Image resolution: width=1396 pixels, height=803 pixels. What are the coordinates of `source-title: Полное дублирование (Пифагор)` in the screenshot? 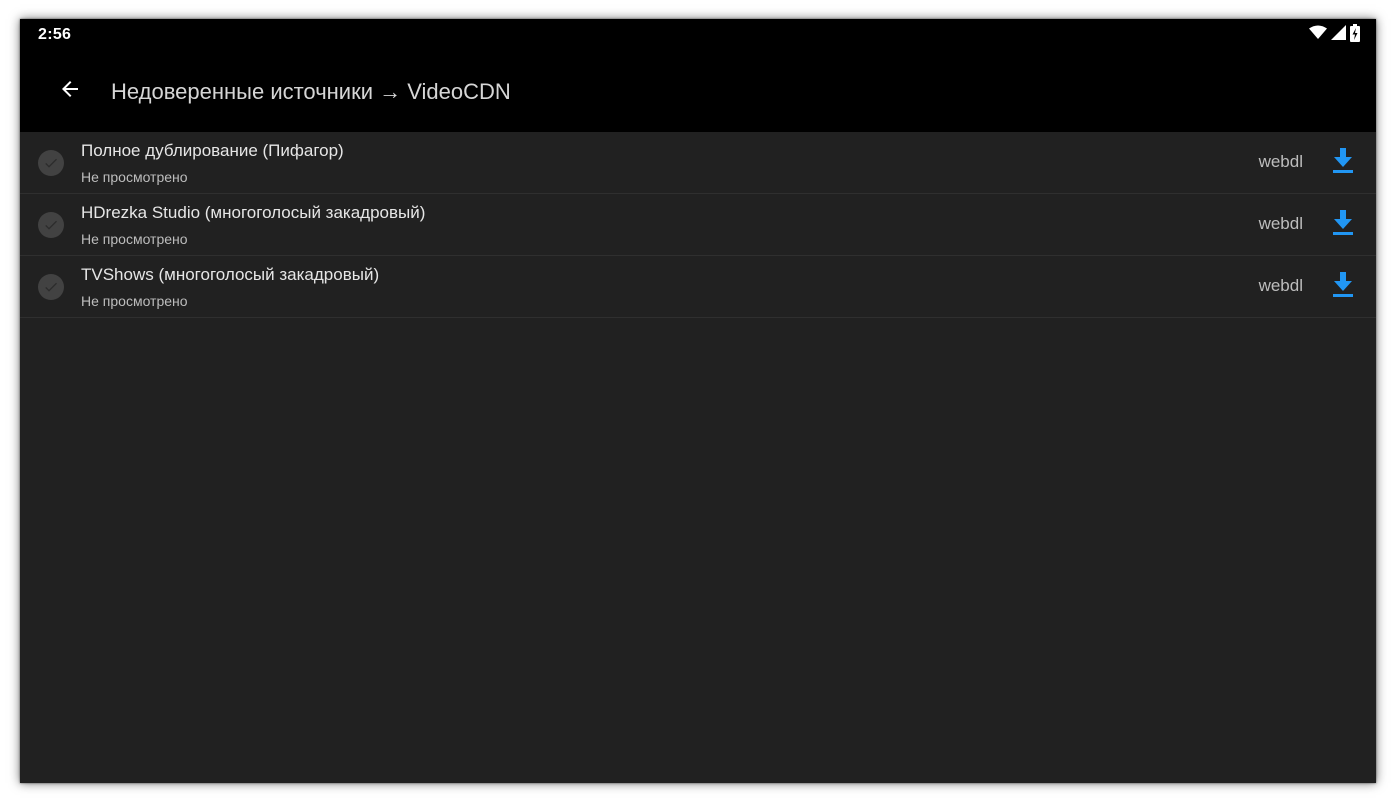 It's located at (212, 150).